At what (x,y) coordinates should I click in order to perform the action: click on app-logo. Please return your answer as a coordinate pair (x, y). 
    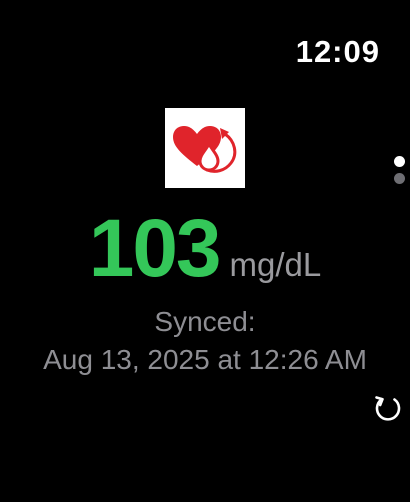
    Looking at the image, I should click on (205, 148).